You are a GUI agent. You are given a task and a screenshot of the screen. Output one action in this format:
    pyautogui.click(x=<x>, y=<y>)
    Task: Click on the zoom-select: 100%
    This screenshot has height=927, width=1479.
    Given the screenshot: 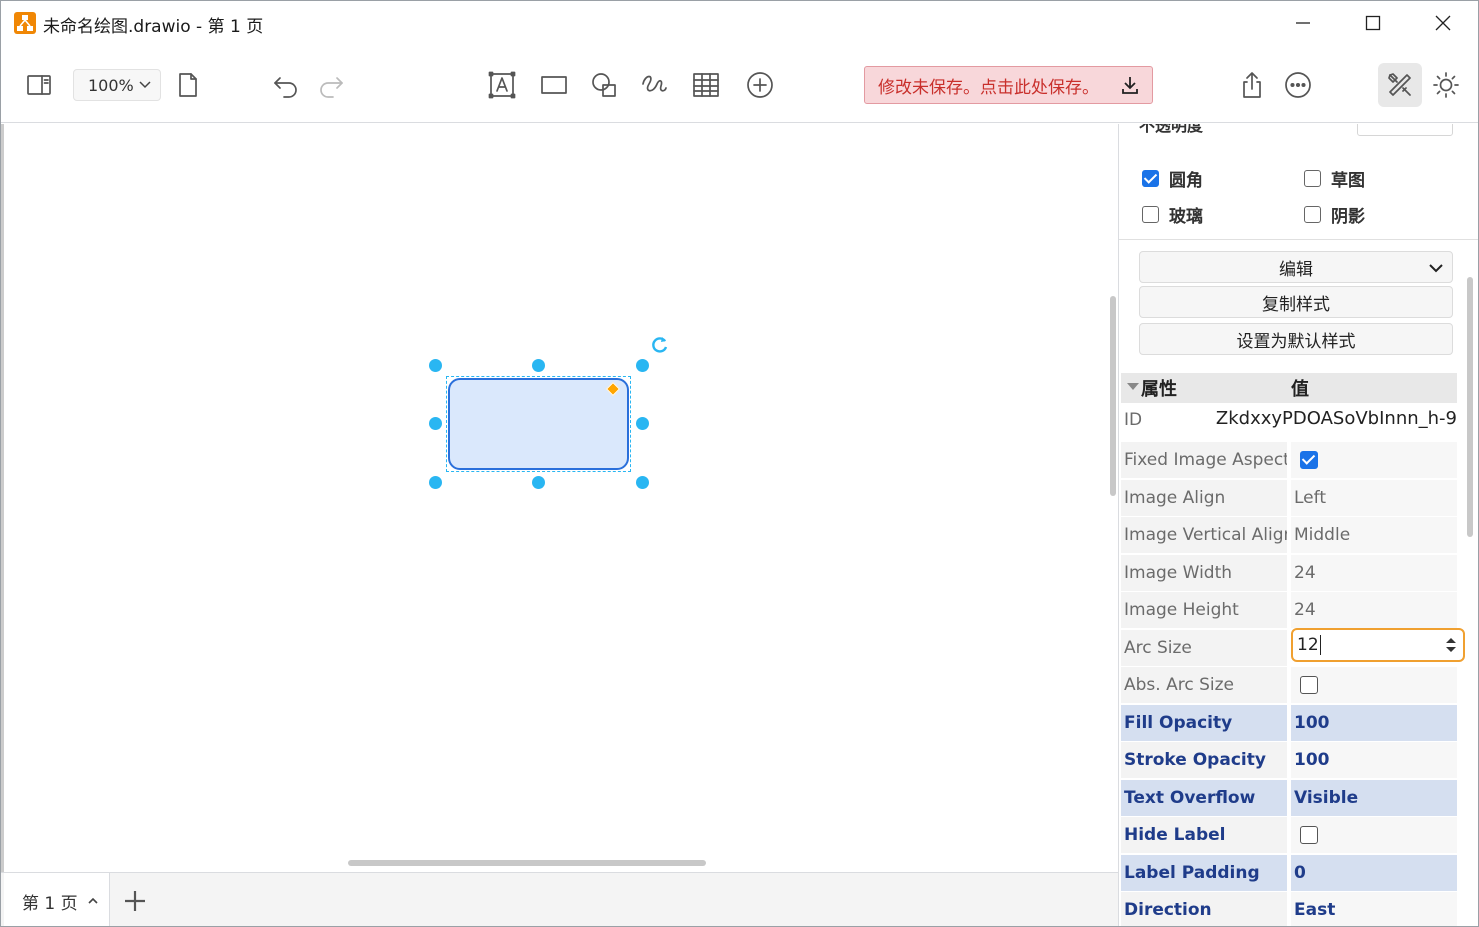 What is the action you would take?
    pyautogui.click(x=117, y=85)
    